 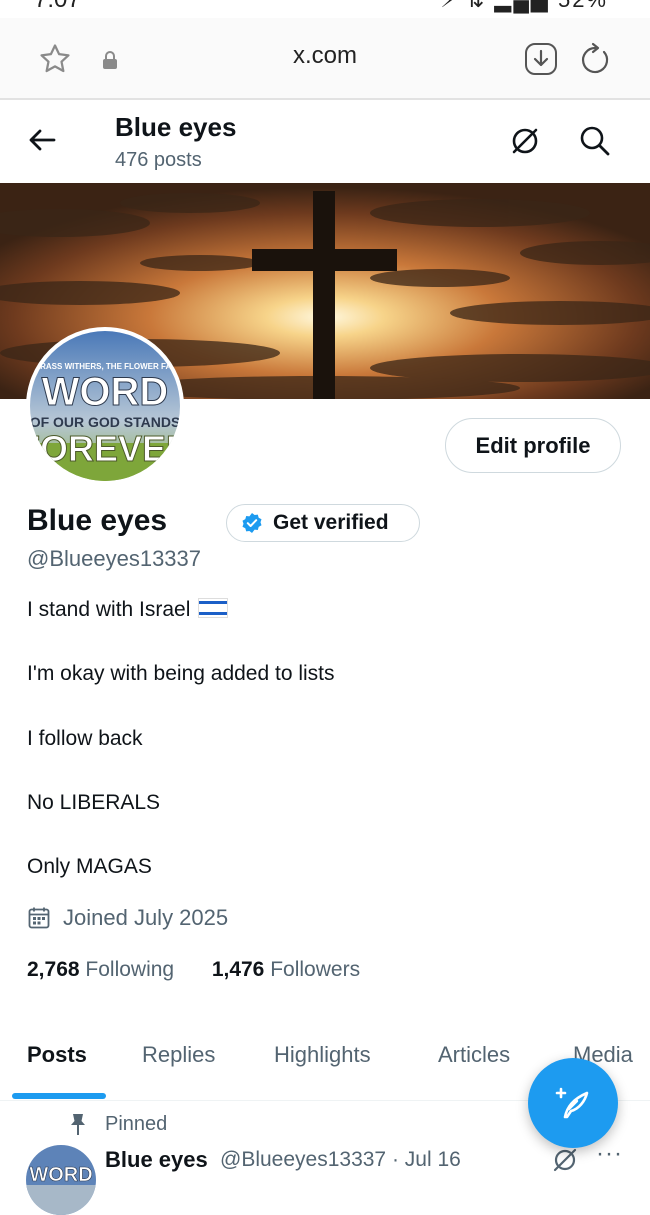 What do you see at coordinates (533, 445) in the screenshot?
I see `edit-profile-button: Edit profile` at bounding box center [533, 445].